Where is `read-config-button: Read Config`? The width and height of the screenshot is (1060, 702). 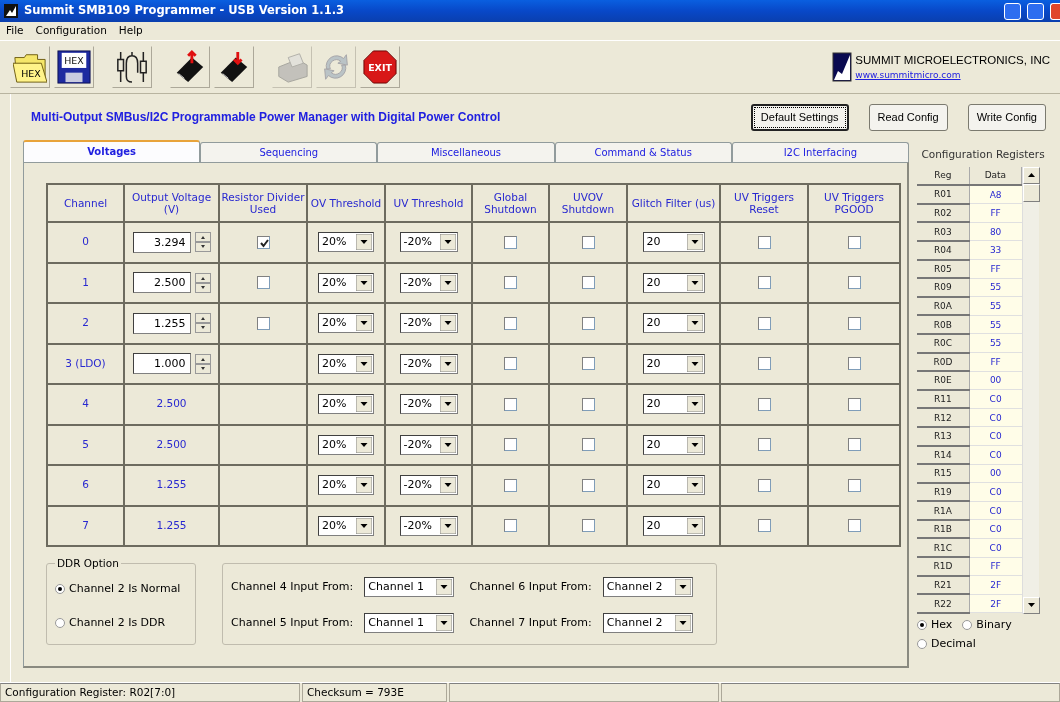
read-config-button: Read Config is located at coordinates (908, 117).